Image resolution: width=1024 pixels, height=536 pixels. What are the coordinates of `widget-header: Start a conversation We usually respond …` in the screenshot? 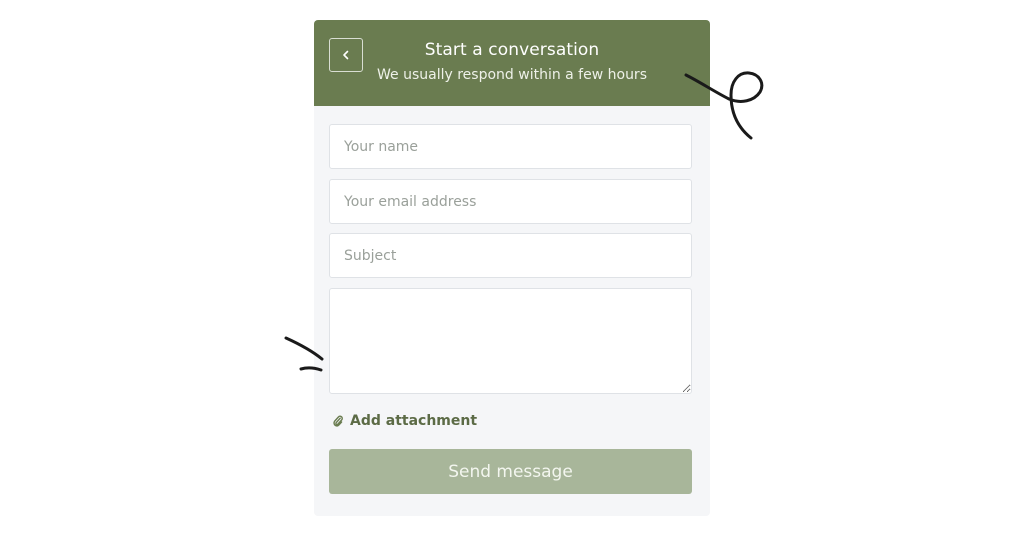 It's located at (512, 63).